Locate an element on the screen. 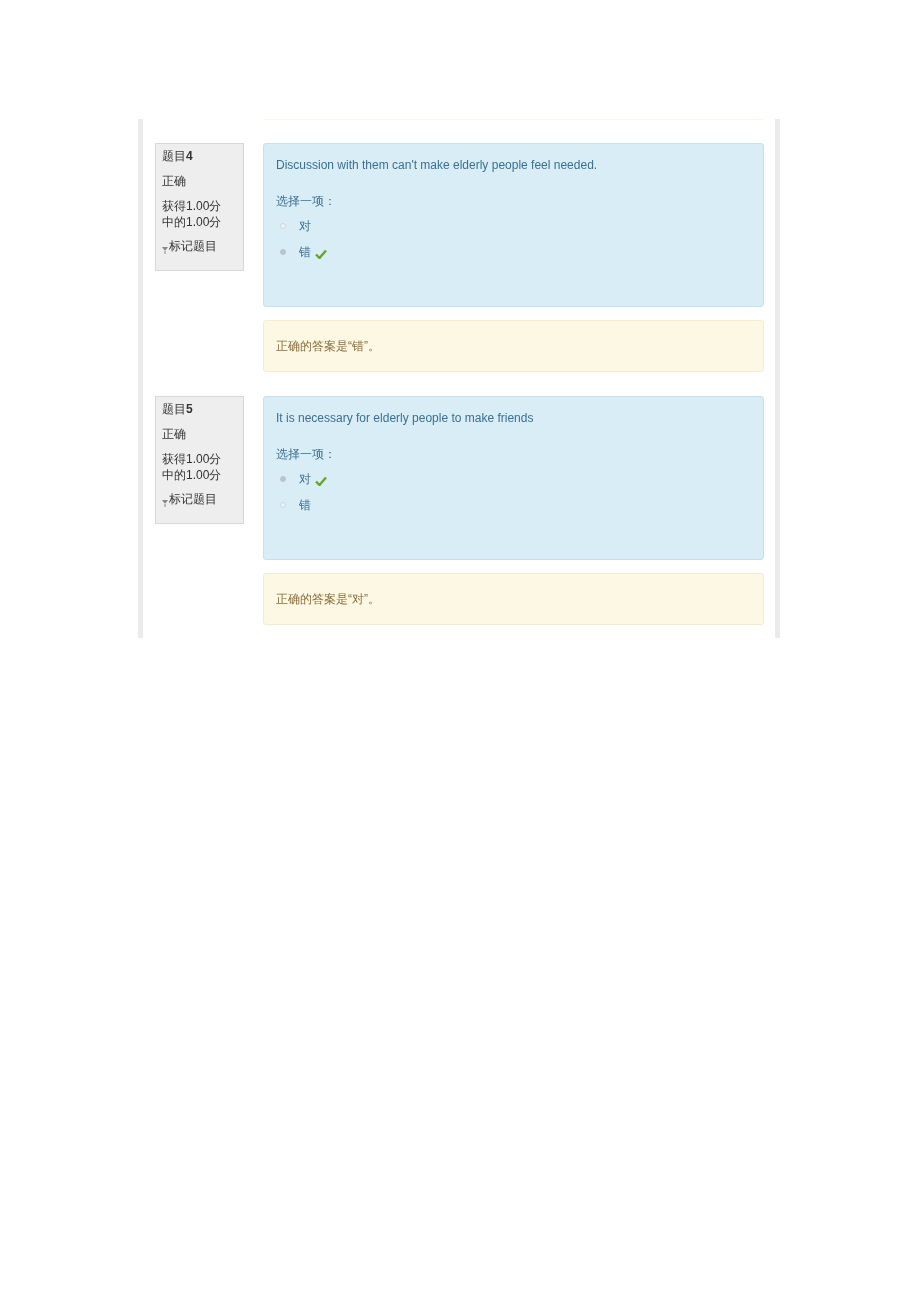 This screenshot has height=1302, width=920. correct-answer-text: 正确的答案是“错”。 is located at coordinates (328, 346).